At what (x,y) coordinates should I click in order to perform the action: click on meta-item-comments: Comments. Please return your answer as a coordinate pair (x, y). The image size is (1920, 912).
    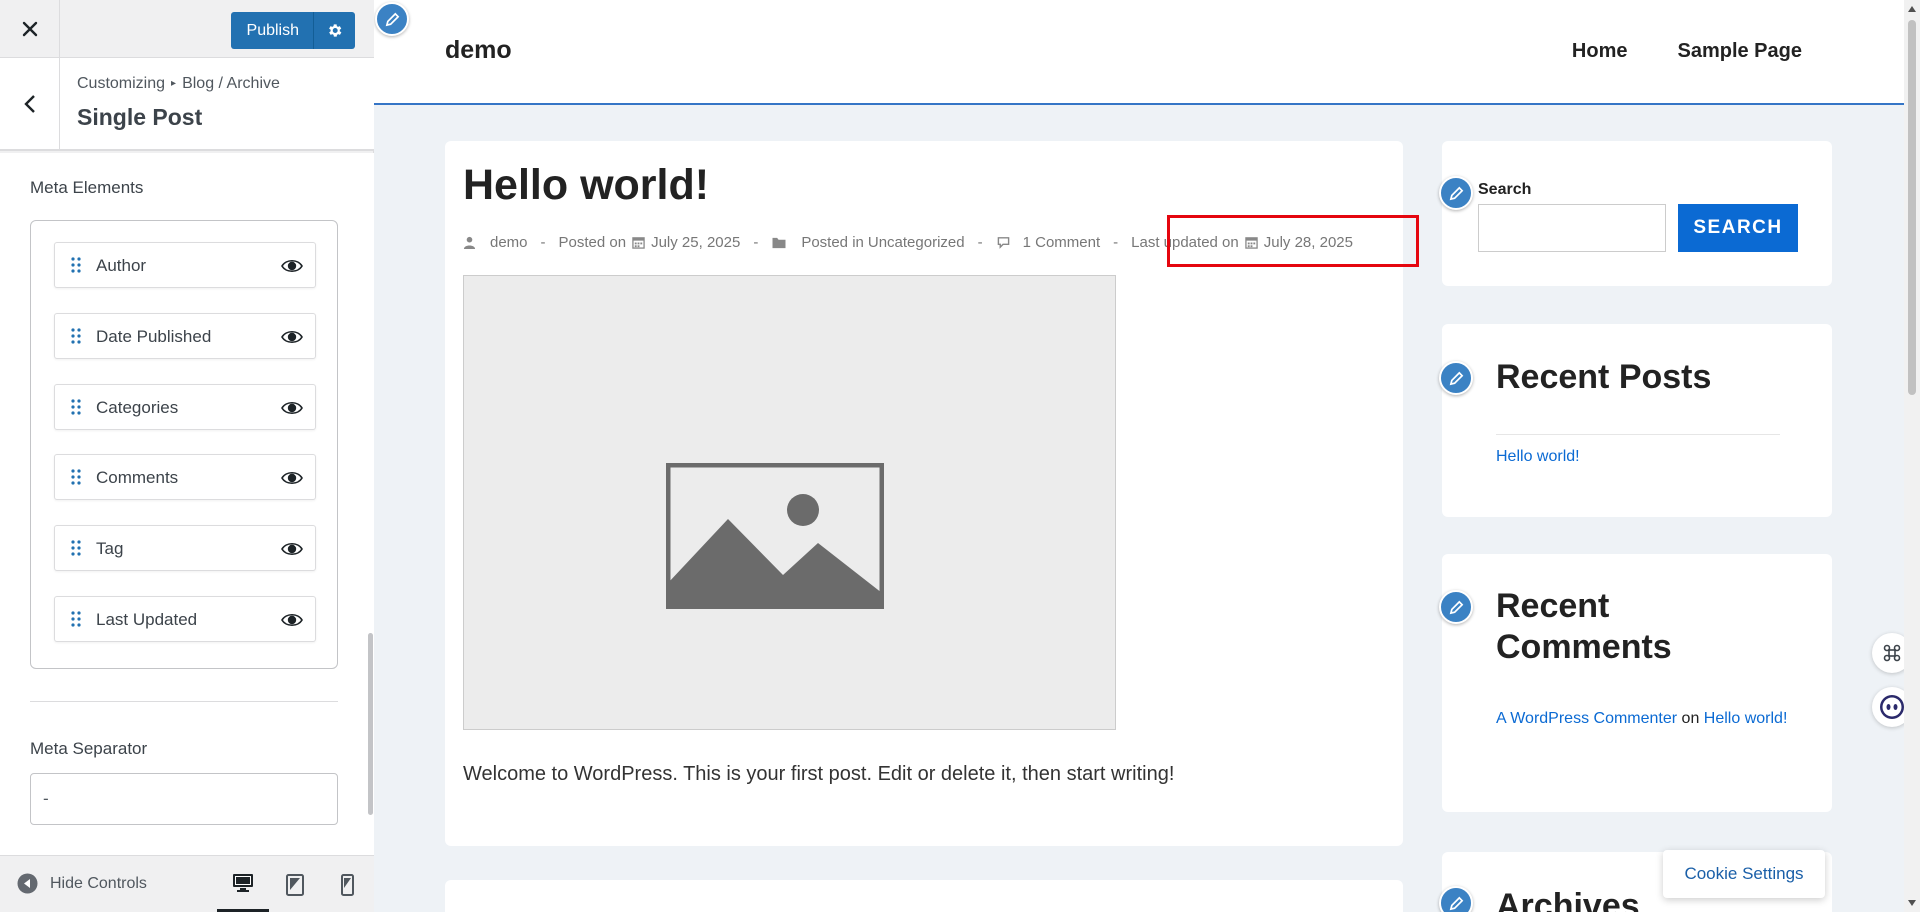
    Looking at the image, I should click on (185, 477).